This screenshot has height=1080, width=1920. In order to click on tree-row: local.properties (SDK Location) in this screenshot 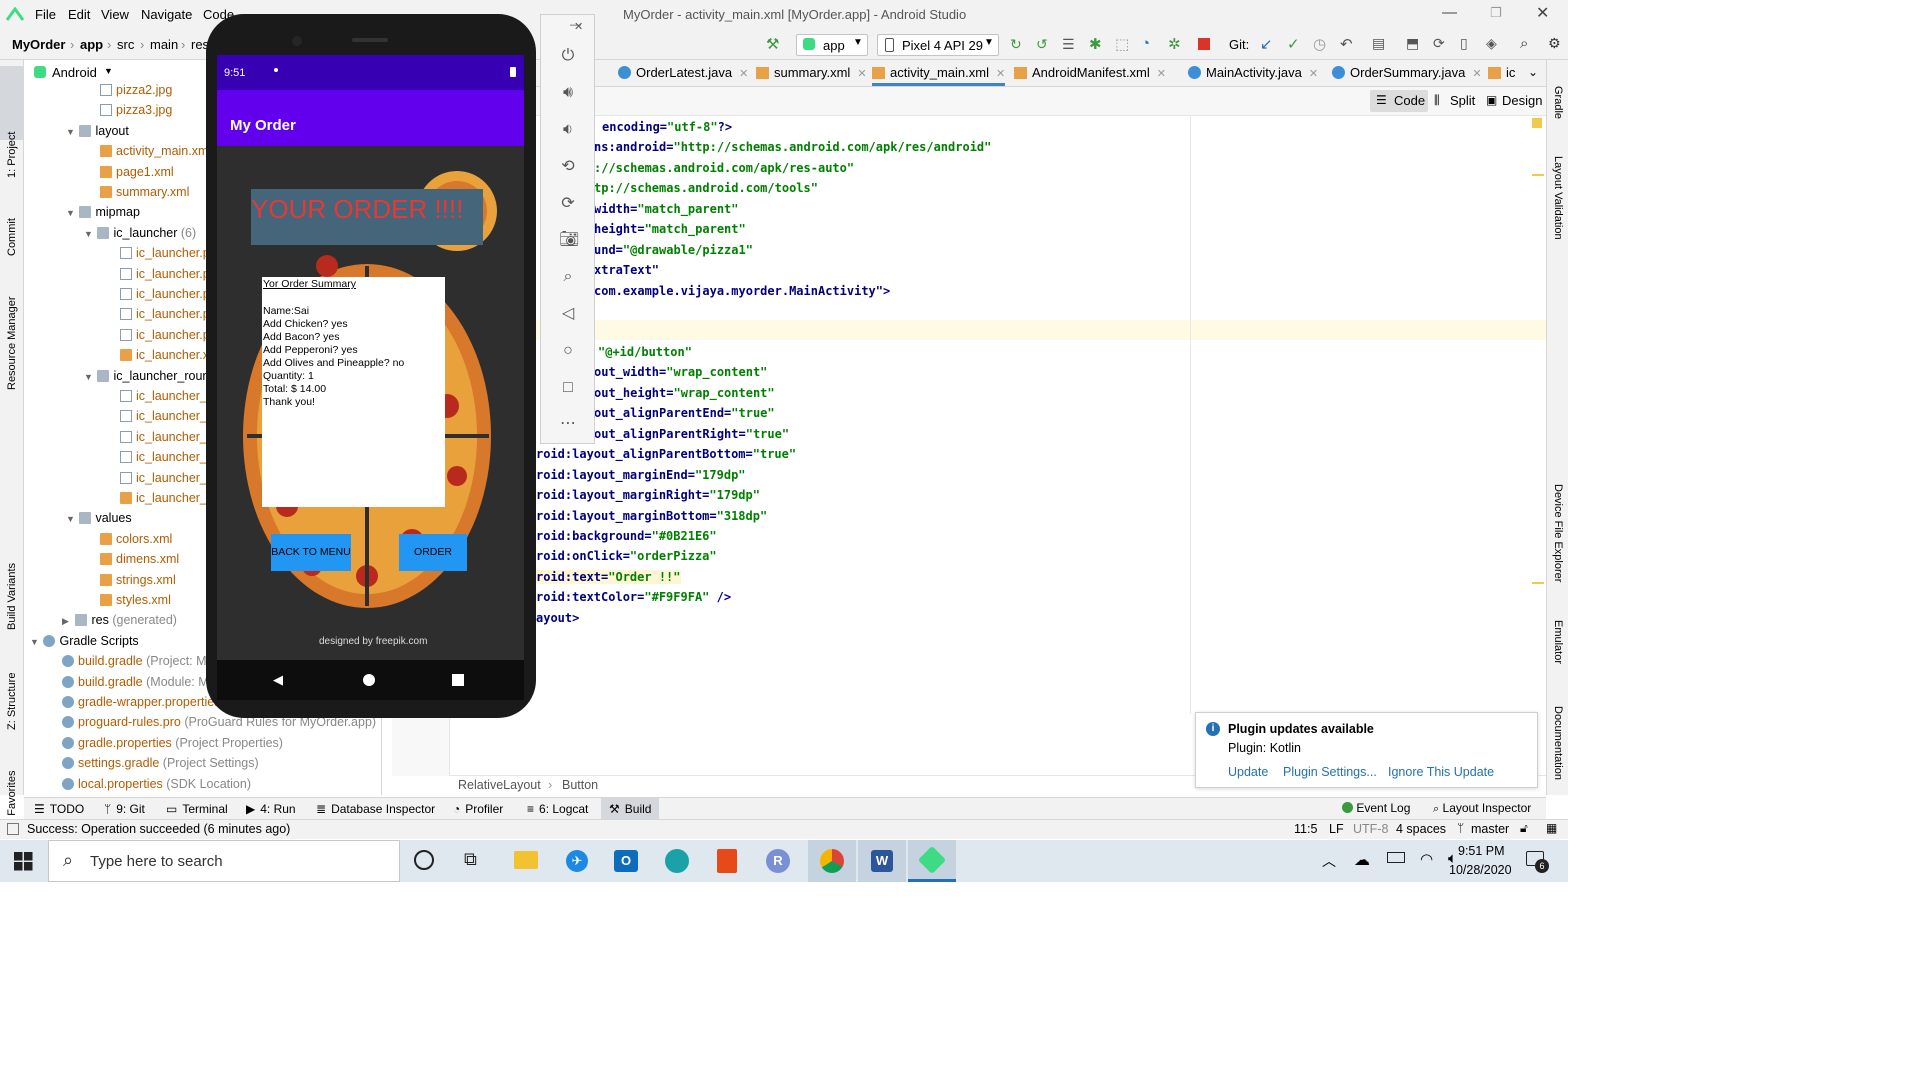, I will do `click(156, 784)`.